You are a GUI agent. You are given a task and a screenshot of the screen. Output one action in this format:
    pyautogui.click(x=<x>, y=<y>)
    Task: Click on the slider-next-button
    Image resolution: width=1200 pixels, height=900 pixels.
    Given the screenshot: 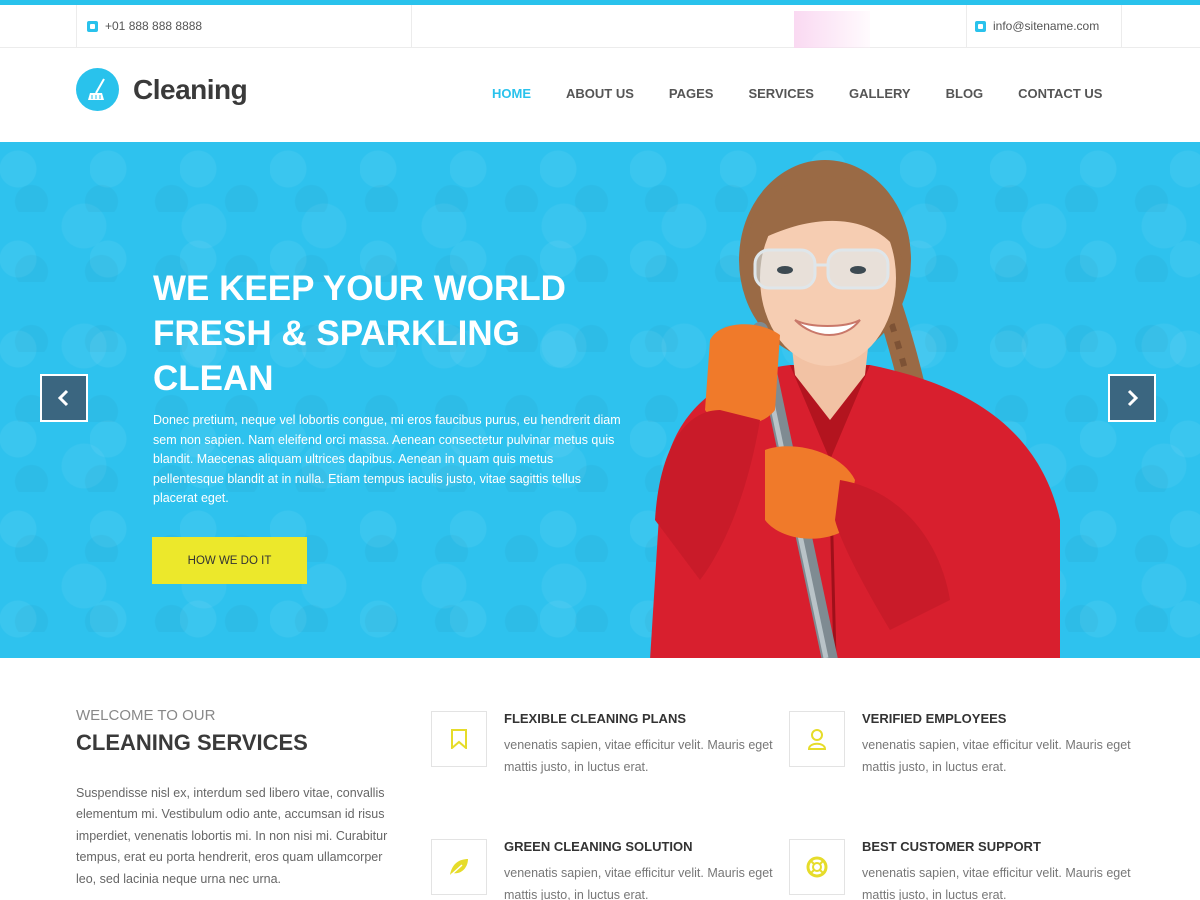 What is the action you would take?
    pyautogui.click(x=1132, y=398)
    